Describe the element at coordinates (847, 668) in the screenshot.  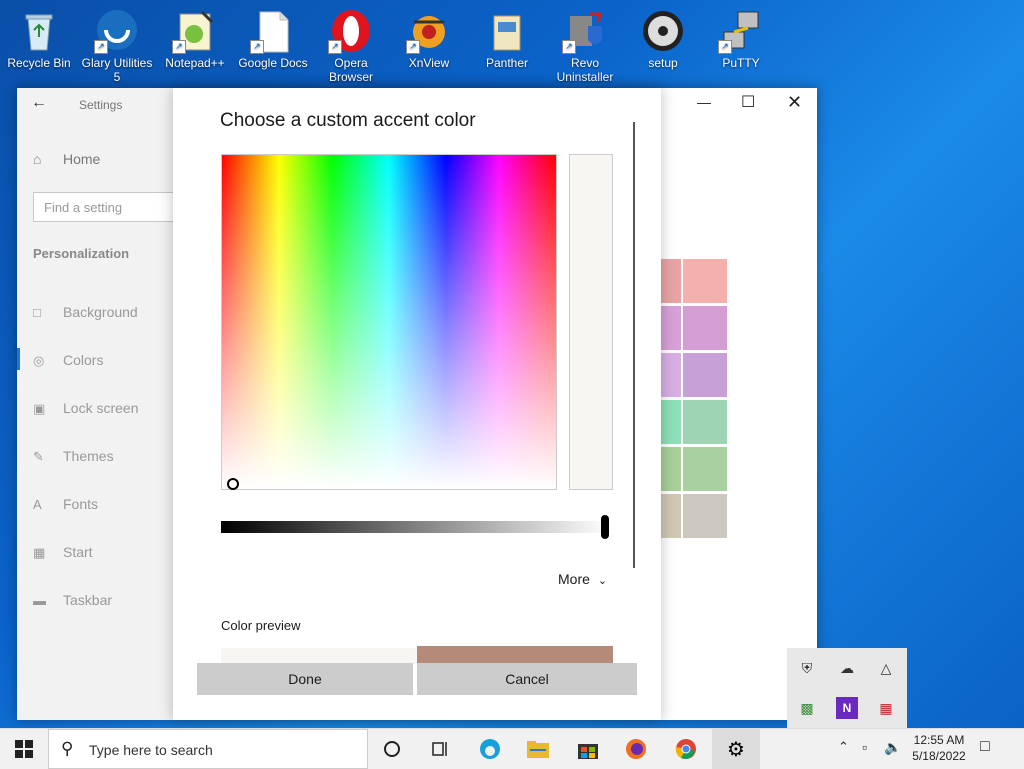
I see `onedrive-icon: ☁` at that location.